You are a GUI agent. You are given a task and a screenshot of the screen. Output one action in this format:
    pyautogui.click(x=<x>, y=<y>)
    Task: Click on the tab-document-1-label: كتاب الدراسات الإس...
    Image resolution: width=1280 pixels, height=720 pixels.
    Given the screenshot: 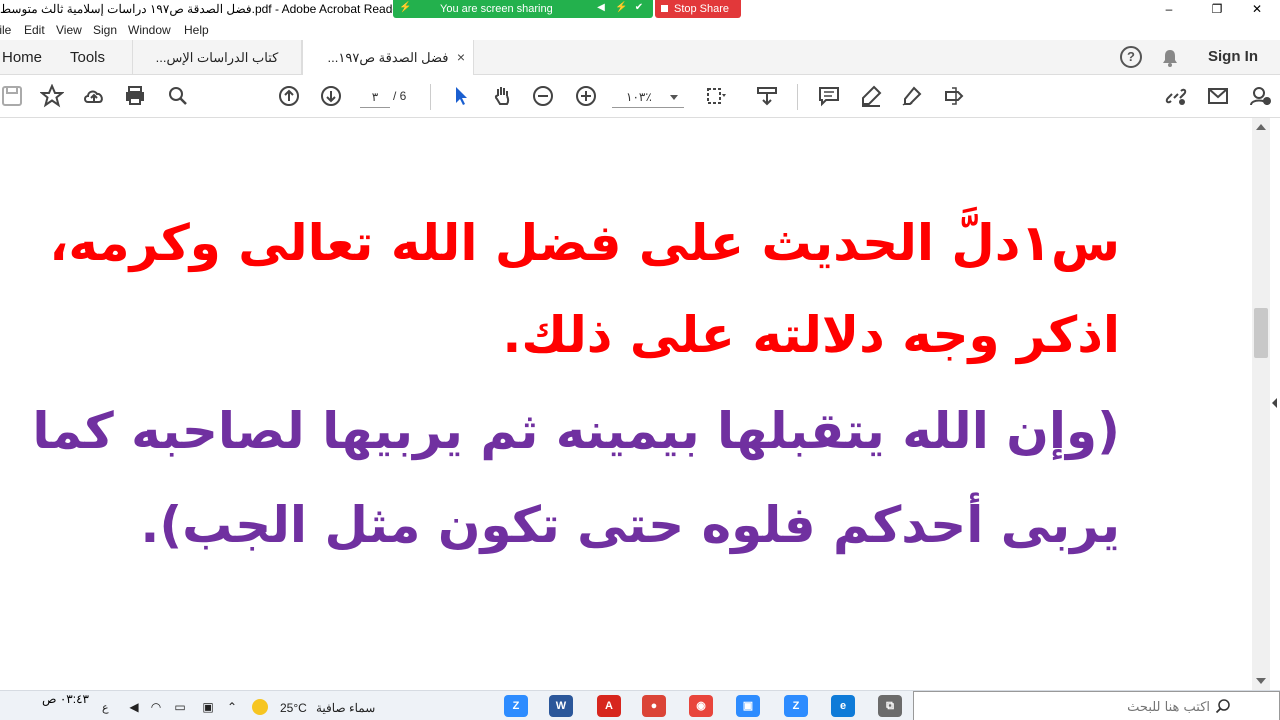 What is the action you would take?
    pyautogui.click(x=217, y=57)
    